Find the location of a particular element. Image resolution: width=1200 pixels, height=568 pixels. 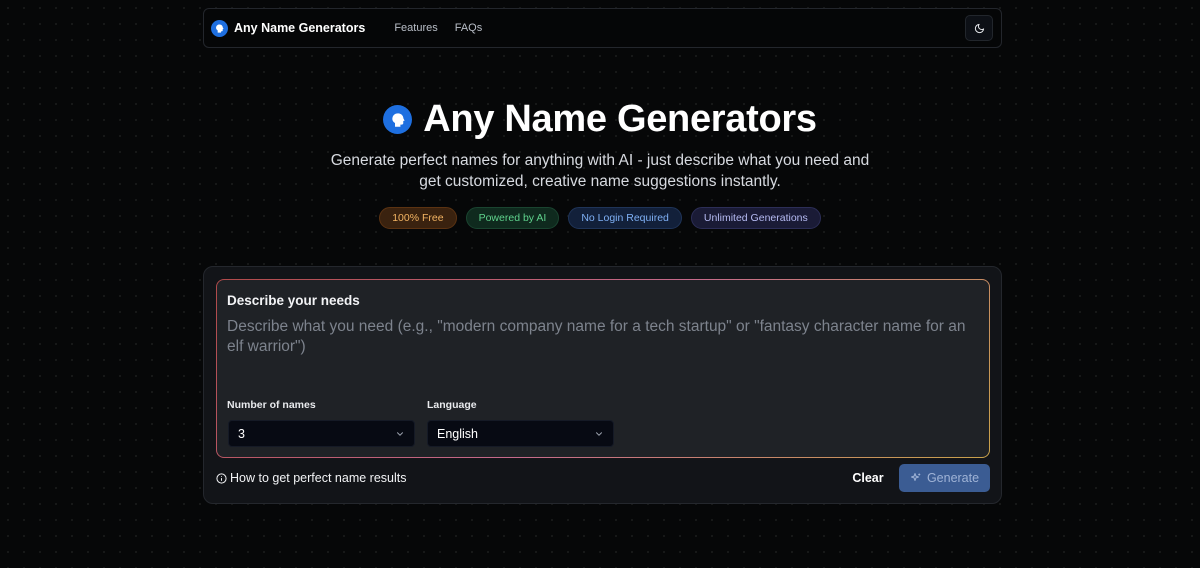

generate-button: Generate is located at coordinates (944, 478).